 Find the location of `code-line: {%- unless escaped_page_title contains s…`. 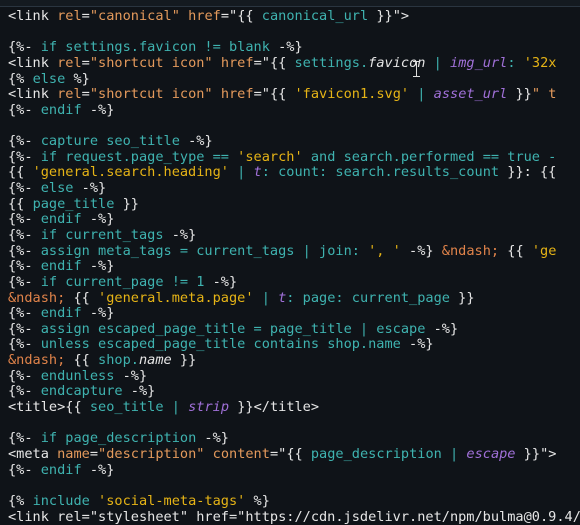

code-line: {%- unless escaped_page_title contains s… is located at coordinates (294, 345).